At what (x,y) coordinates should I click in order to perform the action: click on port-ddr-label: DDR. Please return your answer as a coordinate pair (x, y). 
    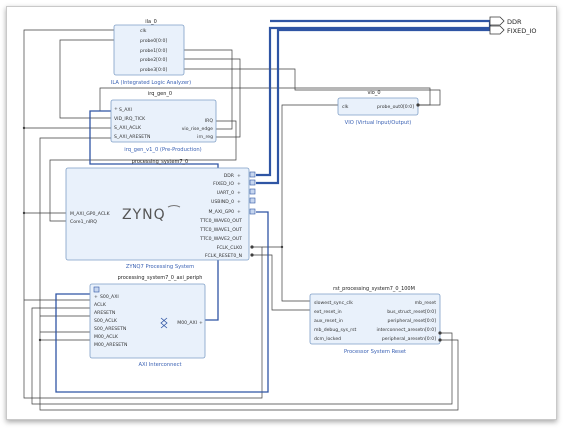
    Looking at the image, I should click on (514, 22).